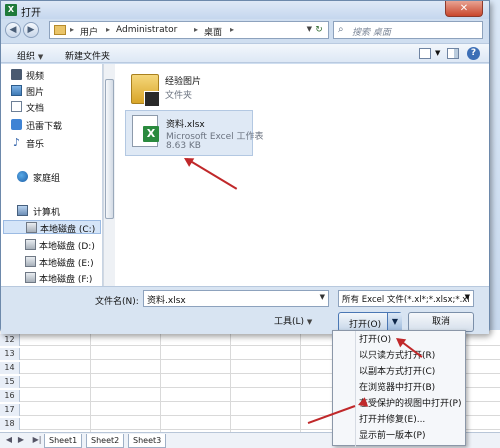  Describe the element at coordinates (9, 440) in the screenshot. I see `sheet-prev-icon: ◀` at that location.